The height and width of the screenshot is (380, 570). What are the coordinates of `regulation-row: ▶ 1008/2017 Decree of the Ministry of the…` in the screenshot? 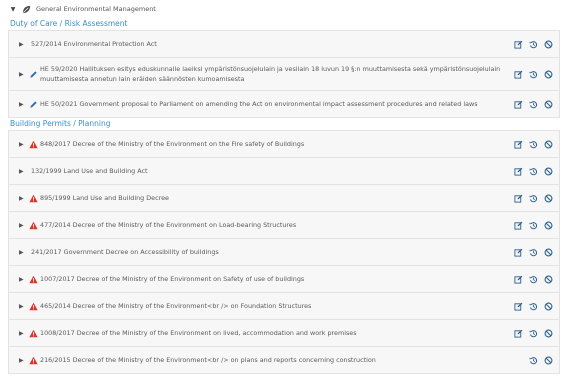 It's located at (284, 332).